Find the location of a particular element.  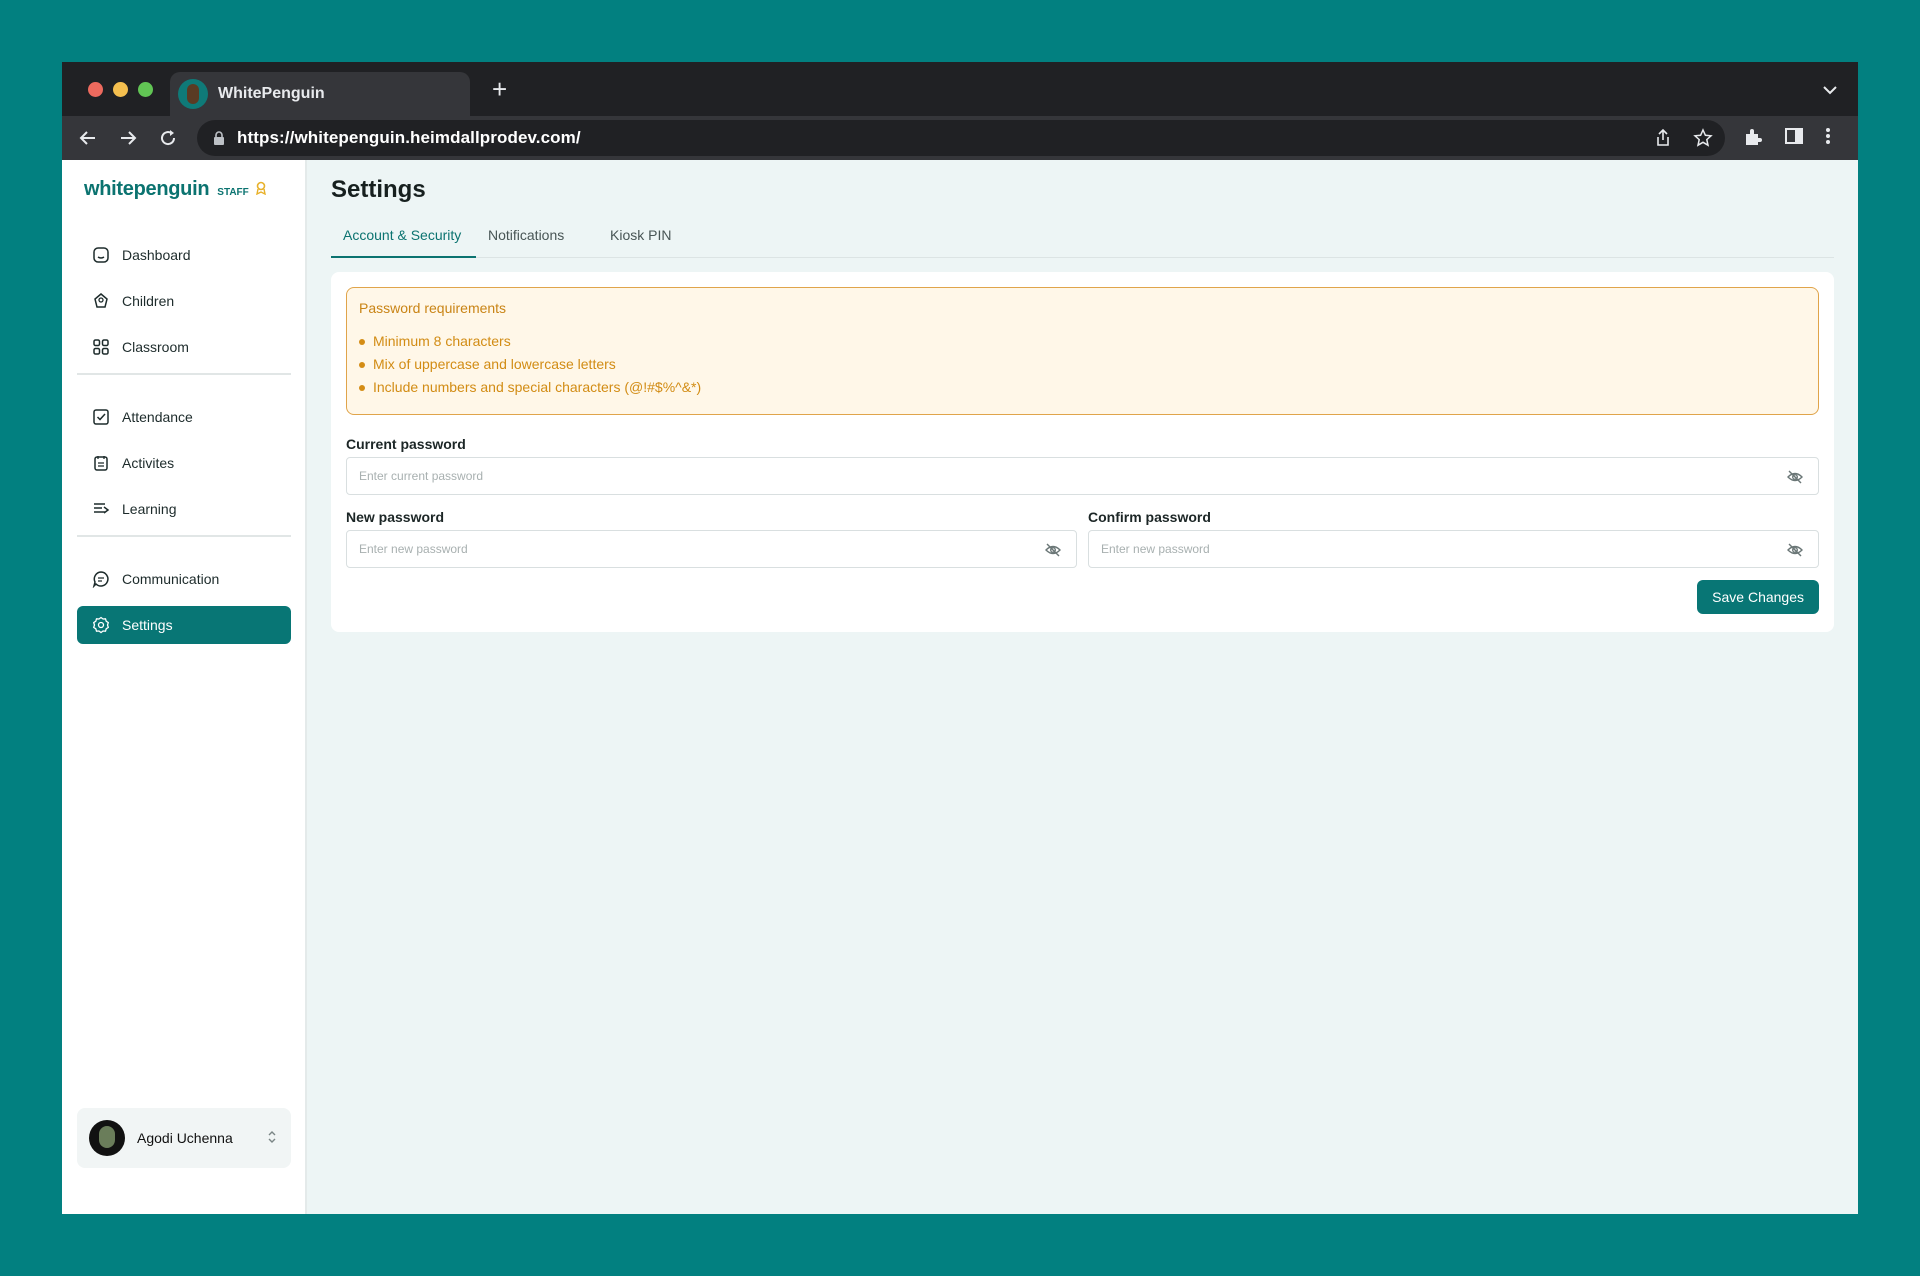

confirm-password-field is located at coordinates (1453, 549).